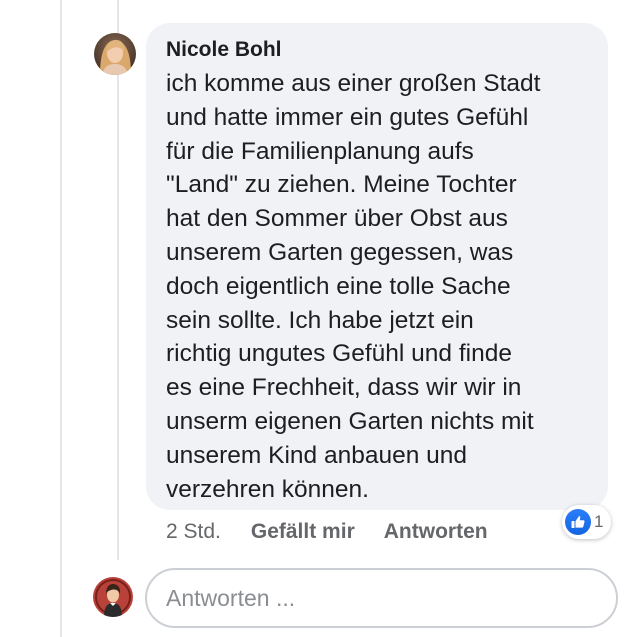 This screenshot has width=640, height=637. What do you see at coordinates (376, 598) in the screenshot?
I see `reply-input` at bounding box center [376, 598].